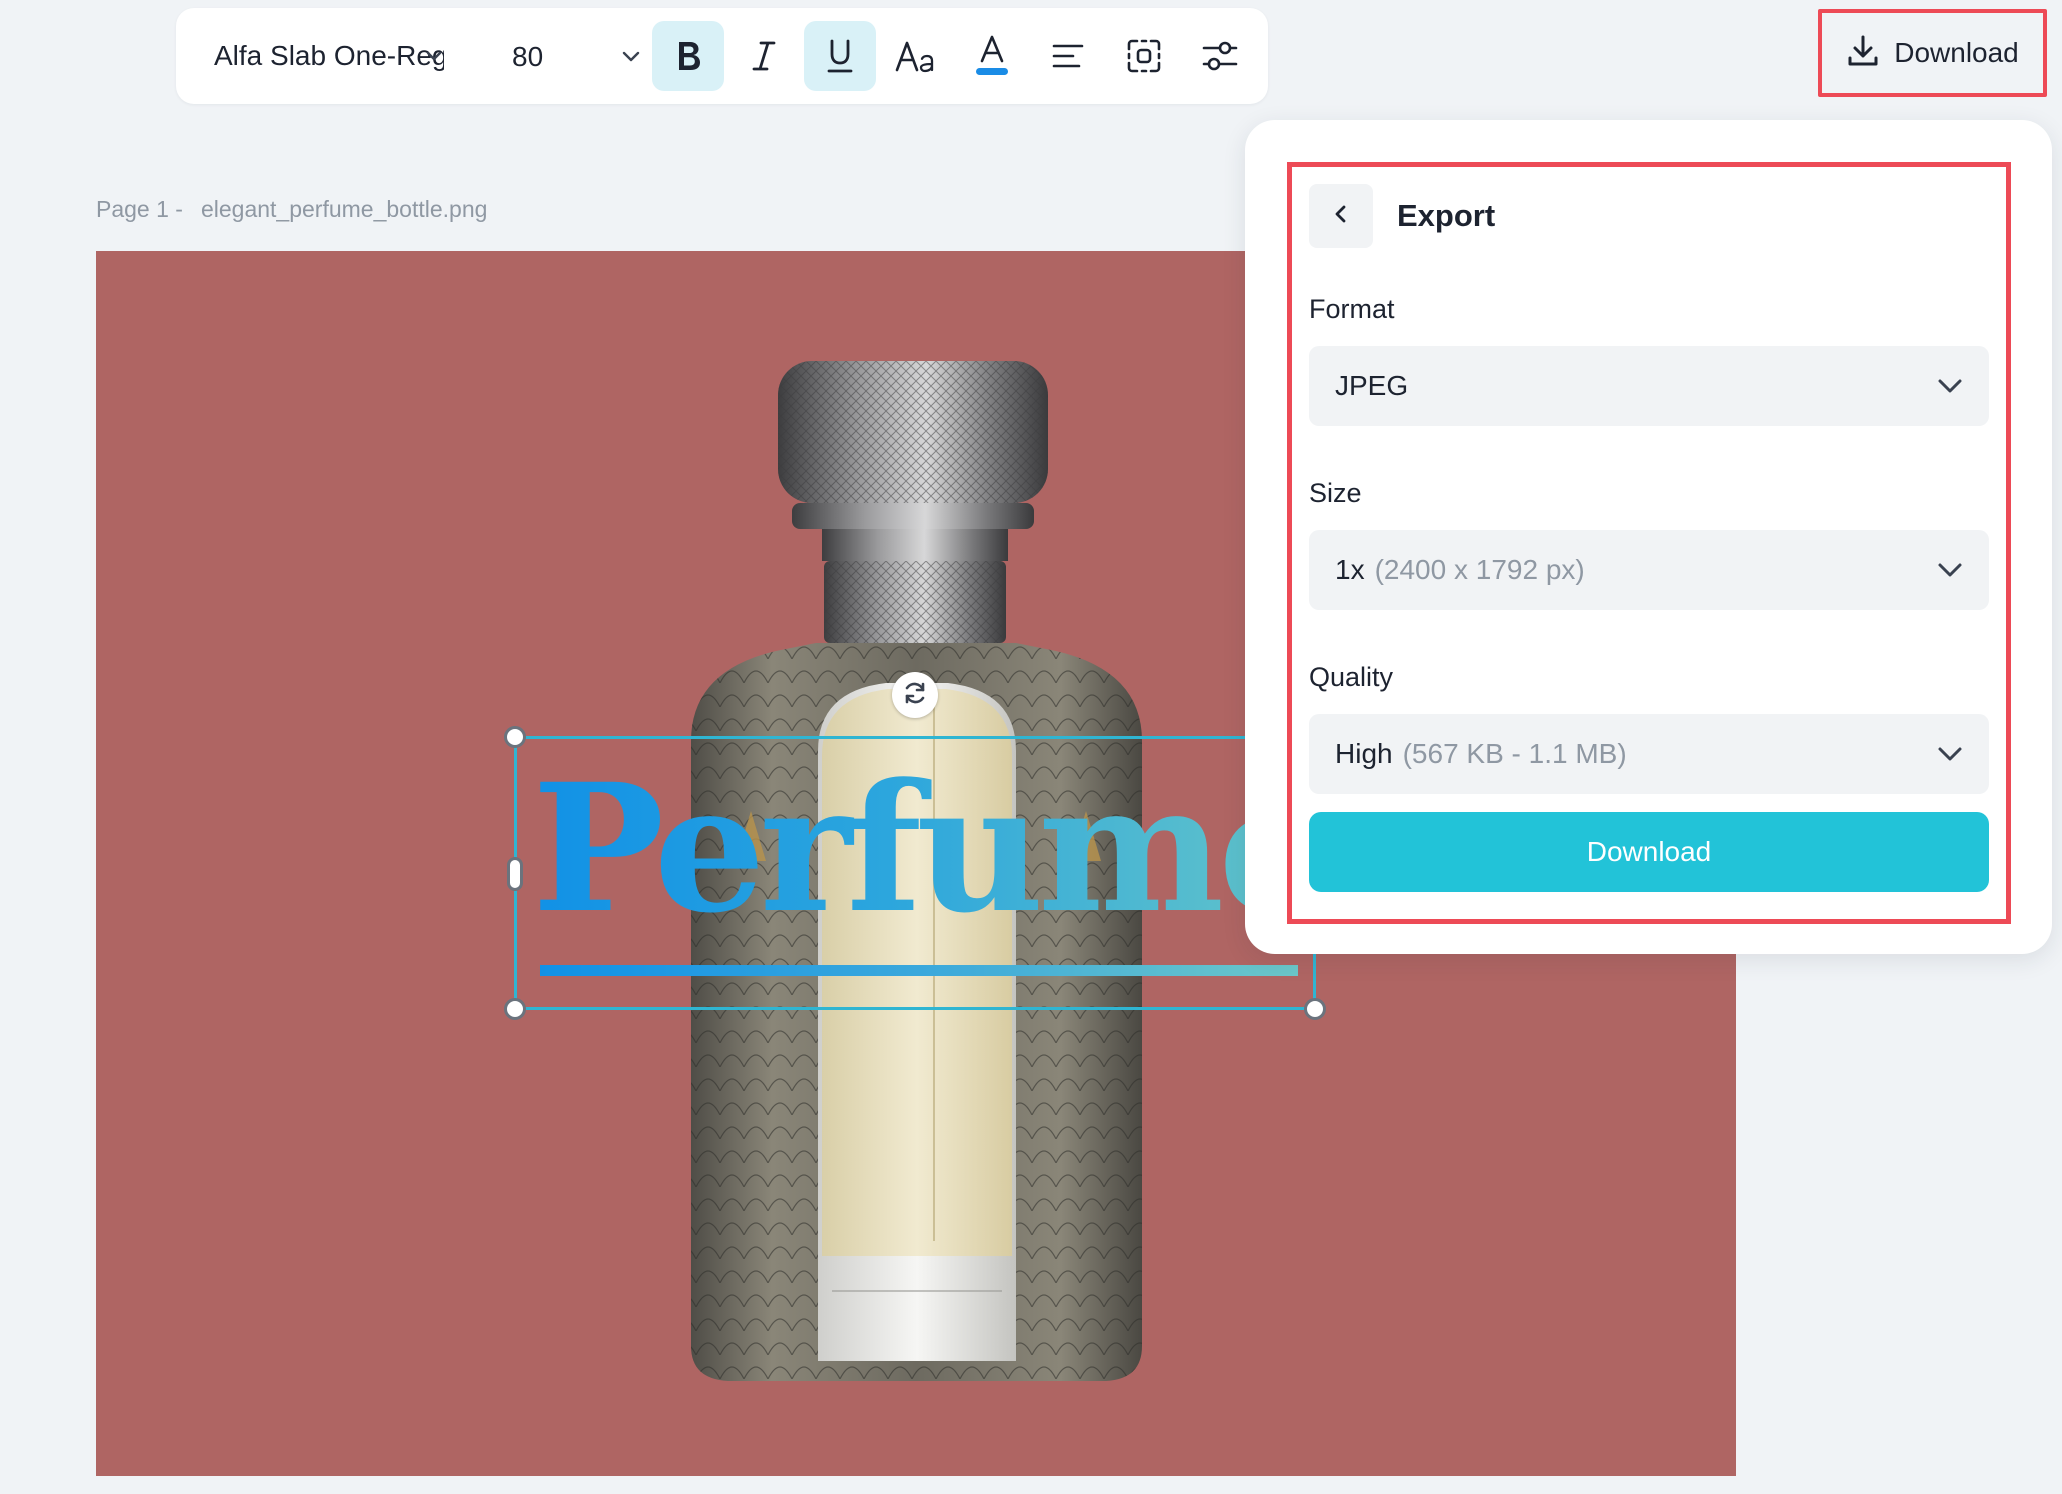 Image resolution: width=2062 pixels, height=1494 pixels. I want to click on sliders-icon, so click(1220, 56).